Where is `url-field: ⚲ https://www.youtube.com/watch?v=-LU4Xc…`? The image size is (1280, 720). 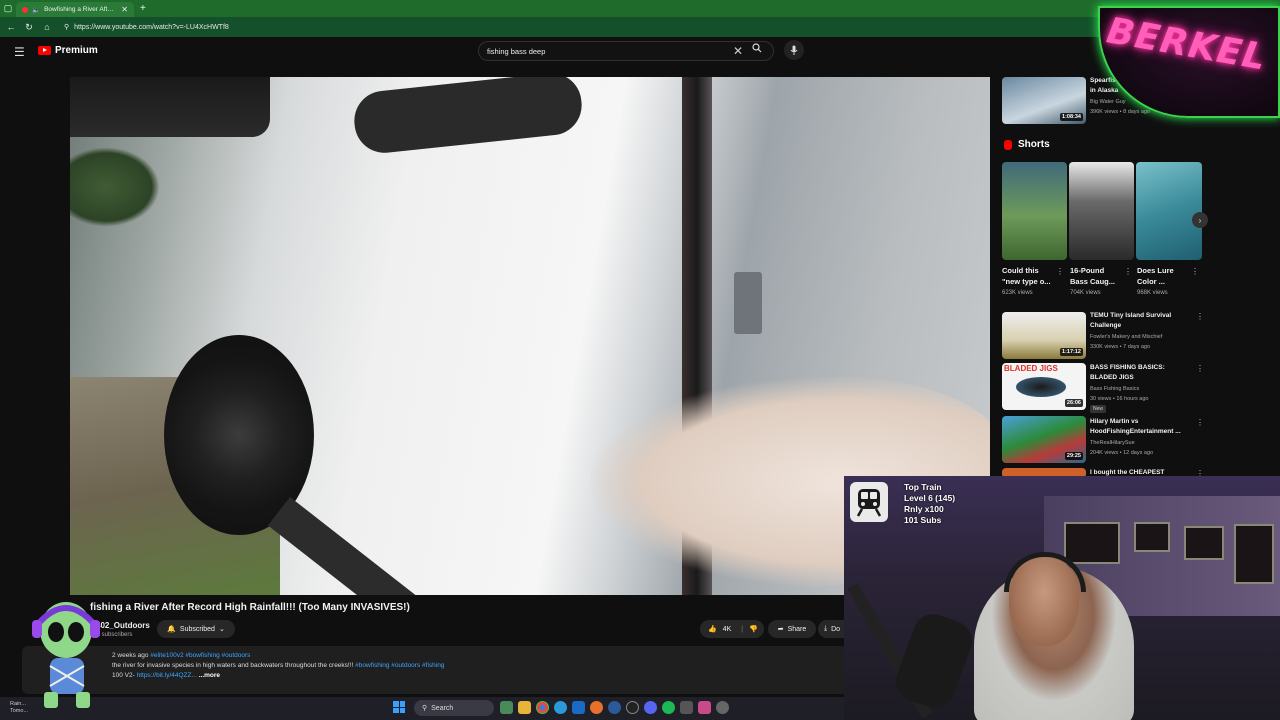
url-field: ⚲ https://www.youtube.com/watch?v=-LU4Xc… is located at coordinates (146, 27).